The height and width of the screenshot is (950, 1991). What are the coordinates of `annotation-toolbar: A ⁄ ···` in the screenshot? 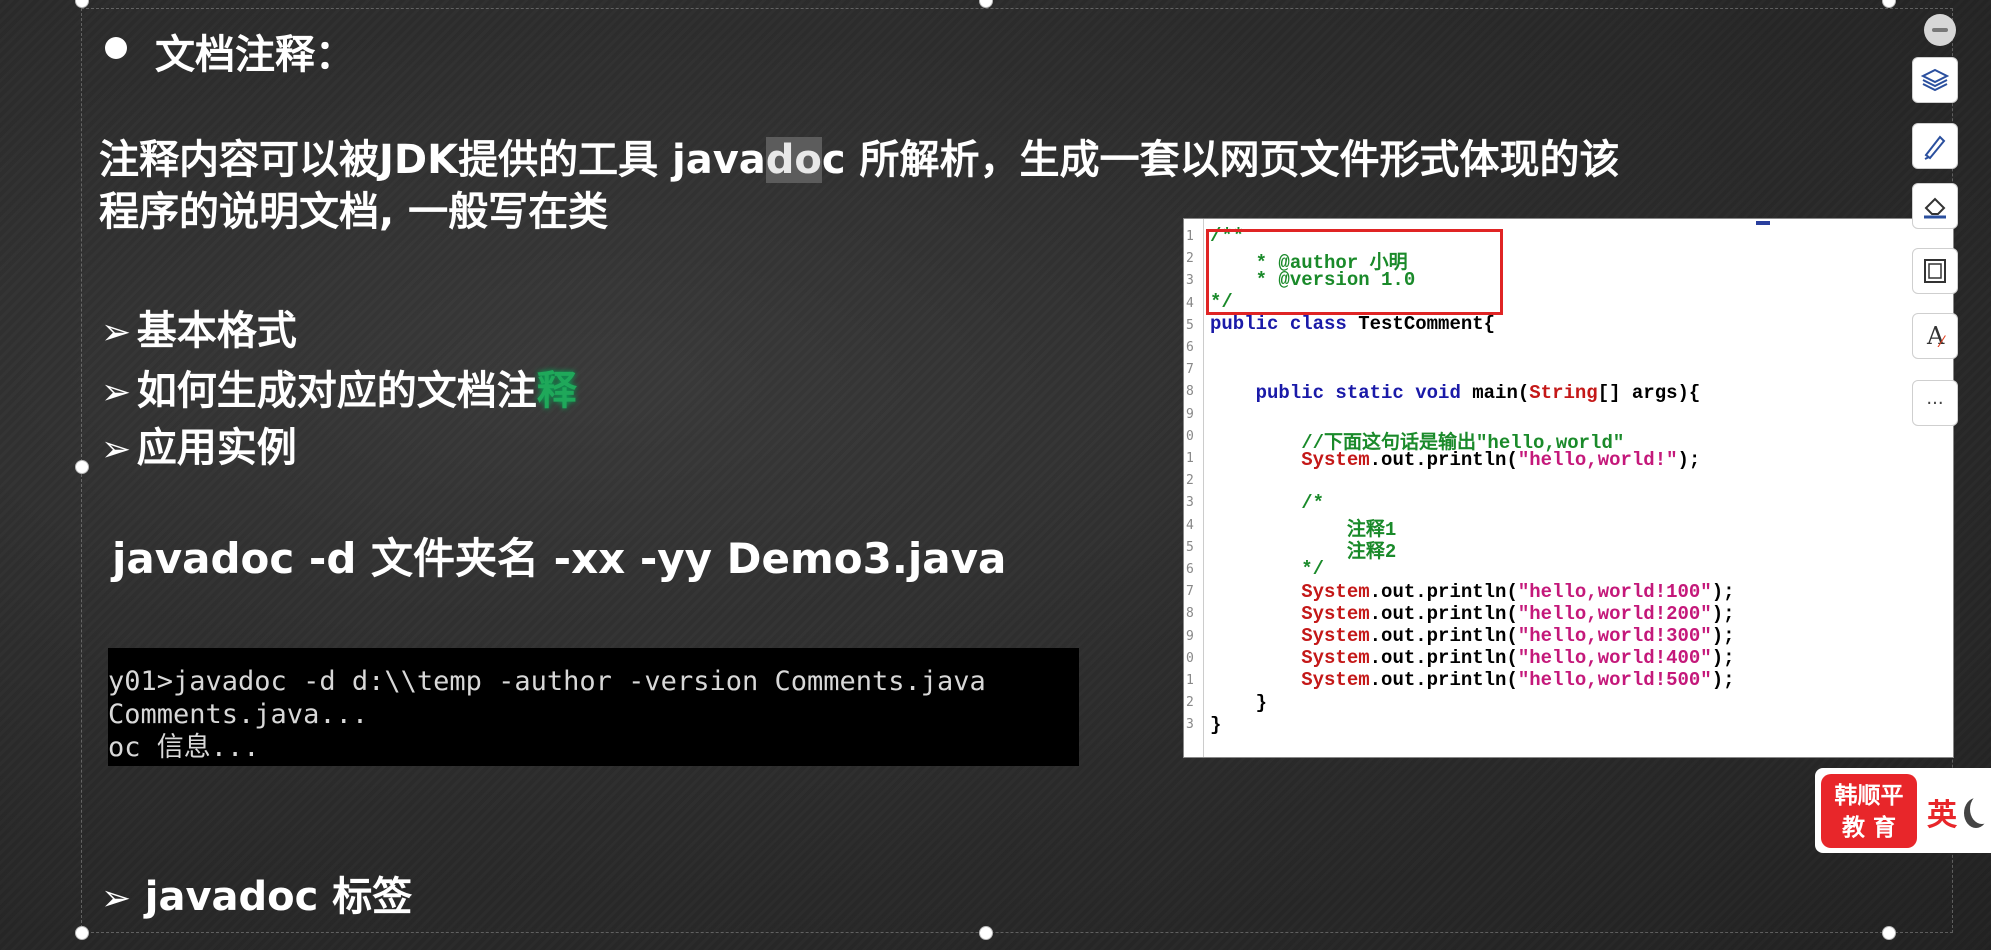 It's located at (1936, 230).